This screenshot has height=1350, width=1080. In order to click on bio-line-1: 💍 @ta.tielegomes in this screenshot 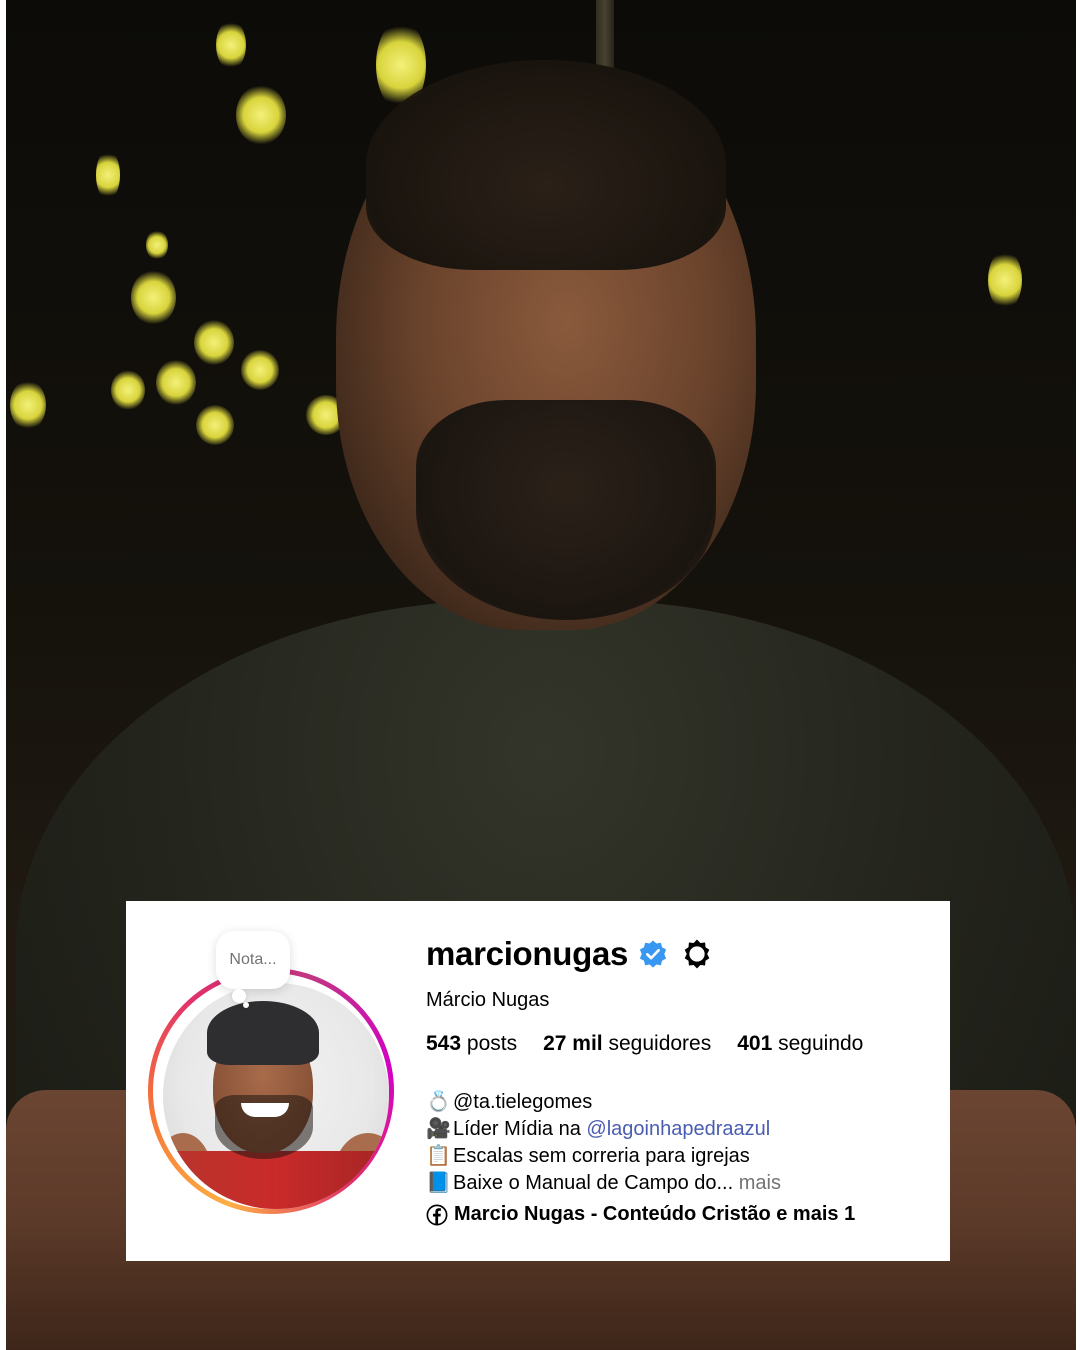, I will do `click(681, 1102)`.